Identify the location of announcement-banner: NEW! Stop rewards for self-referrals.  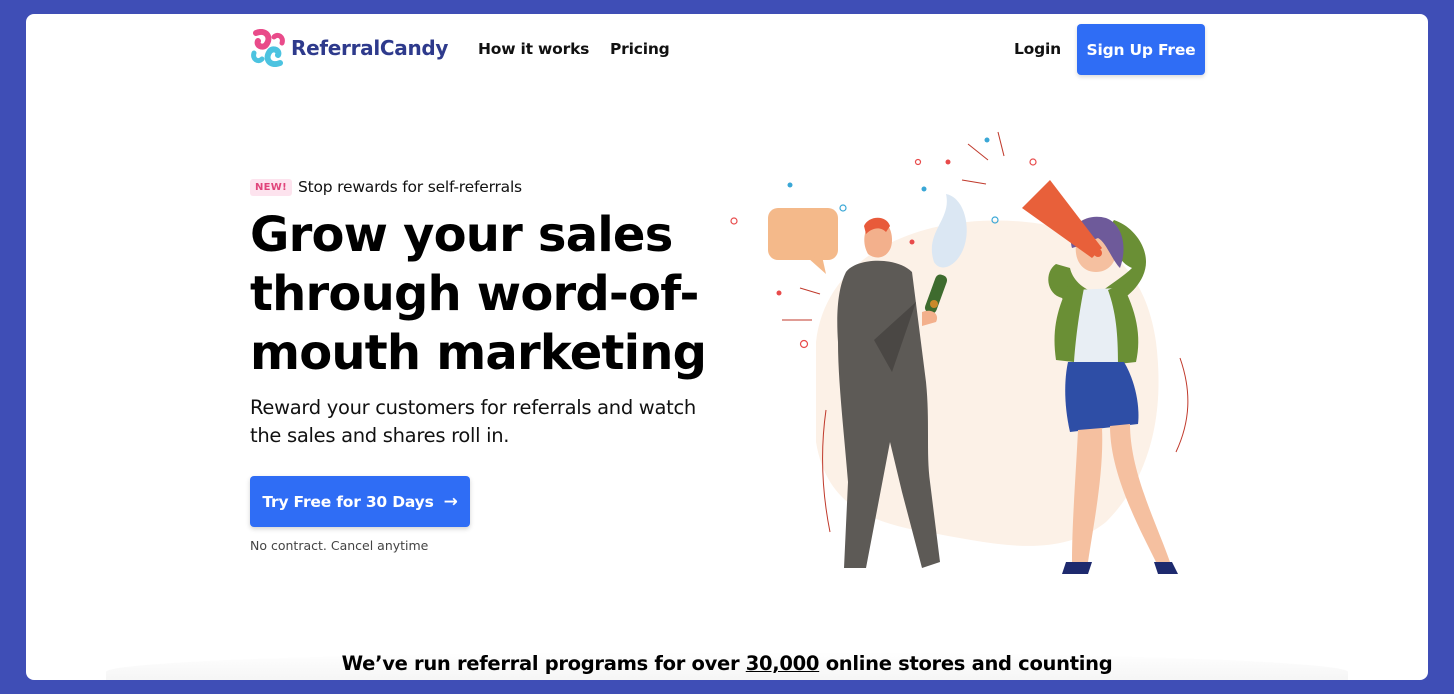
(386, 187).